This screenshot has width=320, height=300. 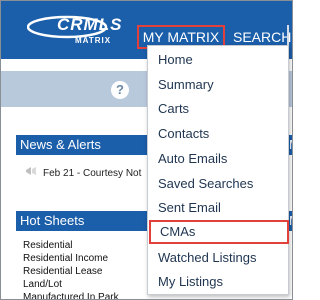 What do you see at coordinates (218, 159) in the screenshot?
I see `menu-item-auto-emails: Auto Emails` at bounding box center [218, 159].